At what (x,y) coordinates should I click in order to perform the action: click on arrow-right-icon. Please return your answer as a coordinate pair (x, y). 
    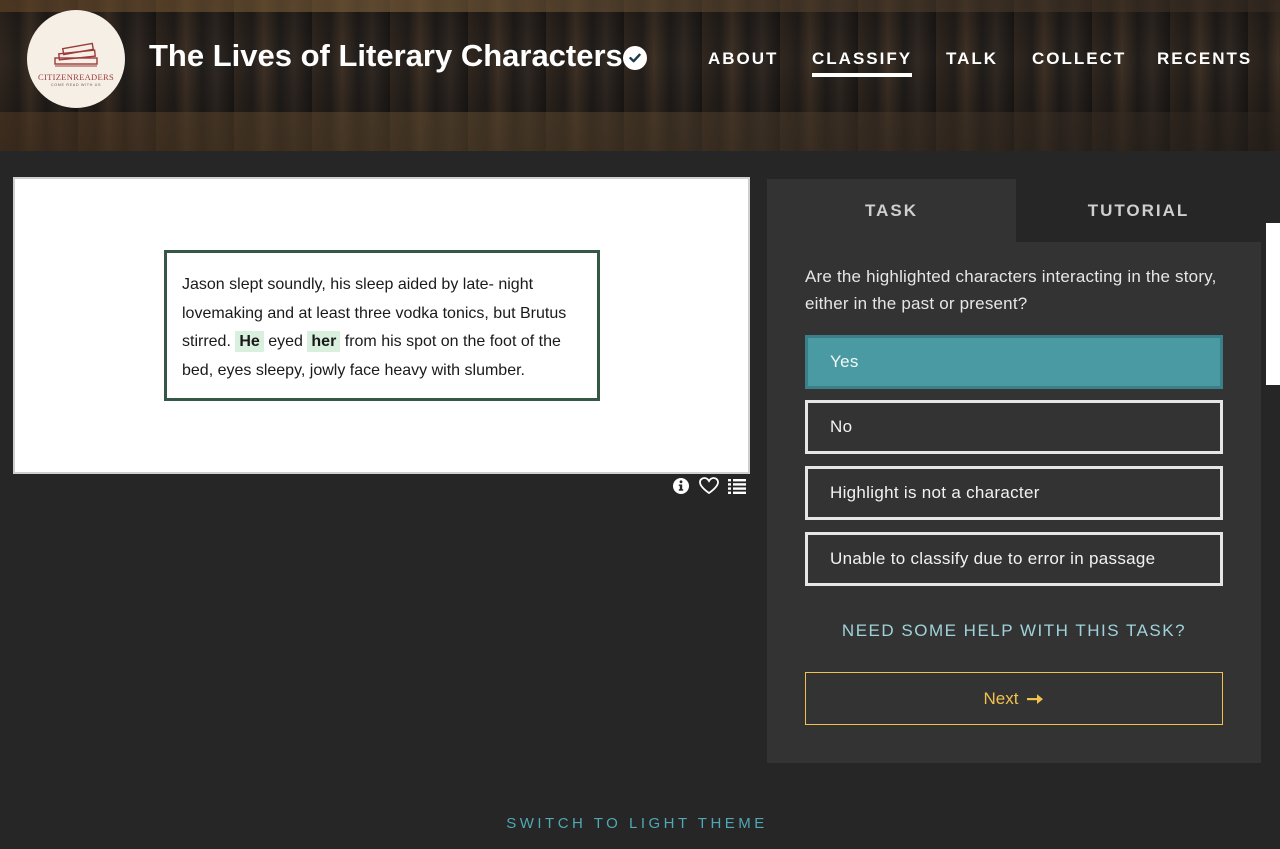
    Looking at the image, I should click on (1035, 698).